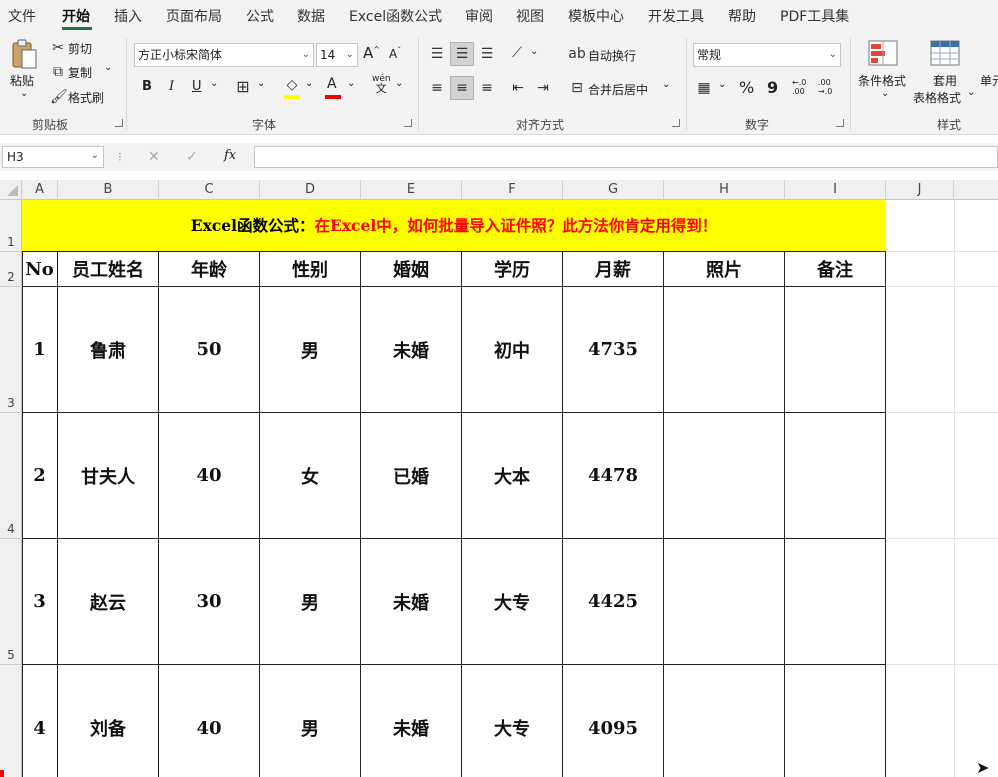 The height and width of the screenshot is (777, 998). What do you see at coordinates (243, 87) in the screenshot?
I see `borders-icon: ⊞` at bounding box center [243, 87].